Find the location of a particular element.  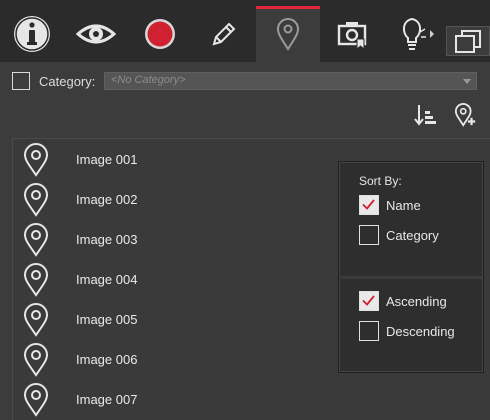

window-restore-icon is located at coordinates (468, 41).